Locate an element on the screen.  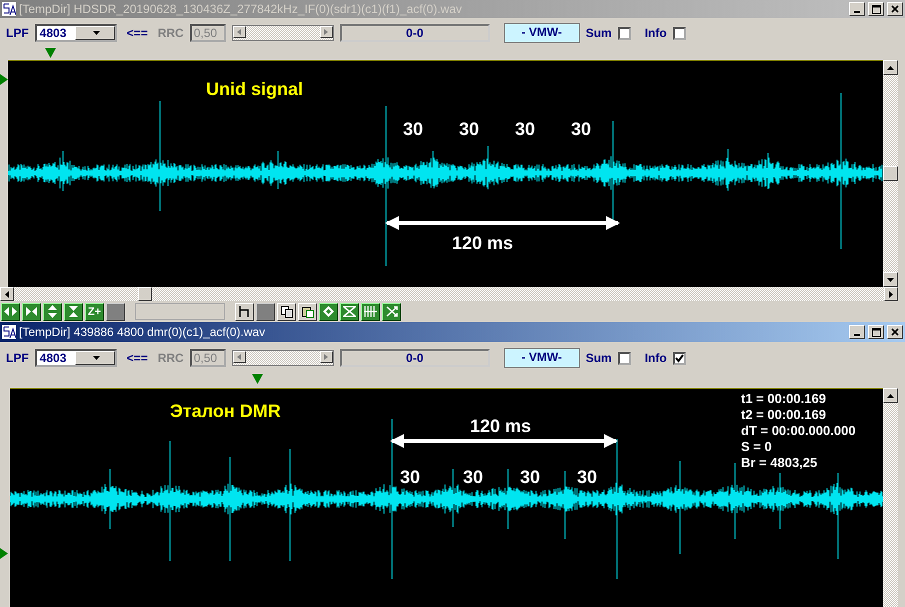
copy-icon is located at coordinates (286, 311).